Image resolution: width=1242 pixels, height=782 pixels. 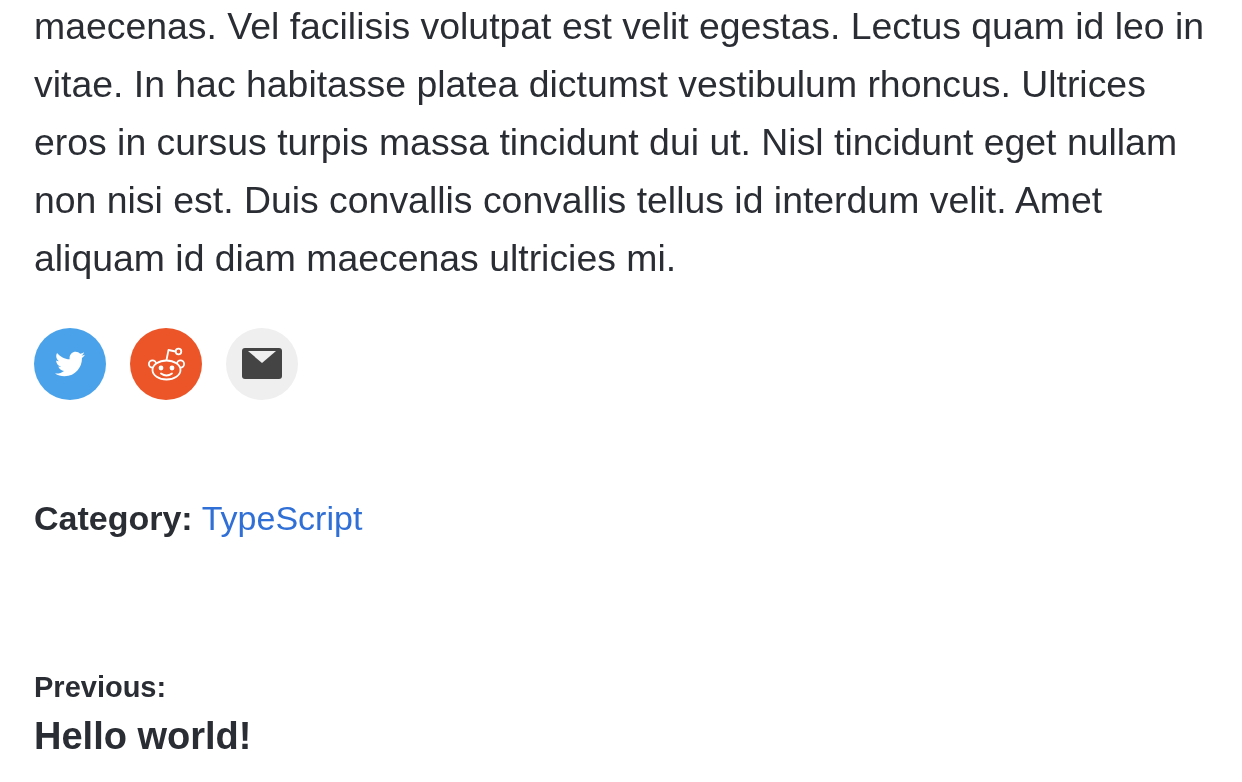 I want to click on category-label: Category:, so click(x=113, y=518).